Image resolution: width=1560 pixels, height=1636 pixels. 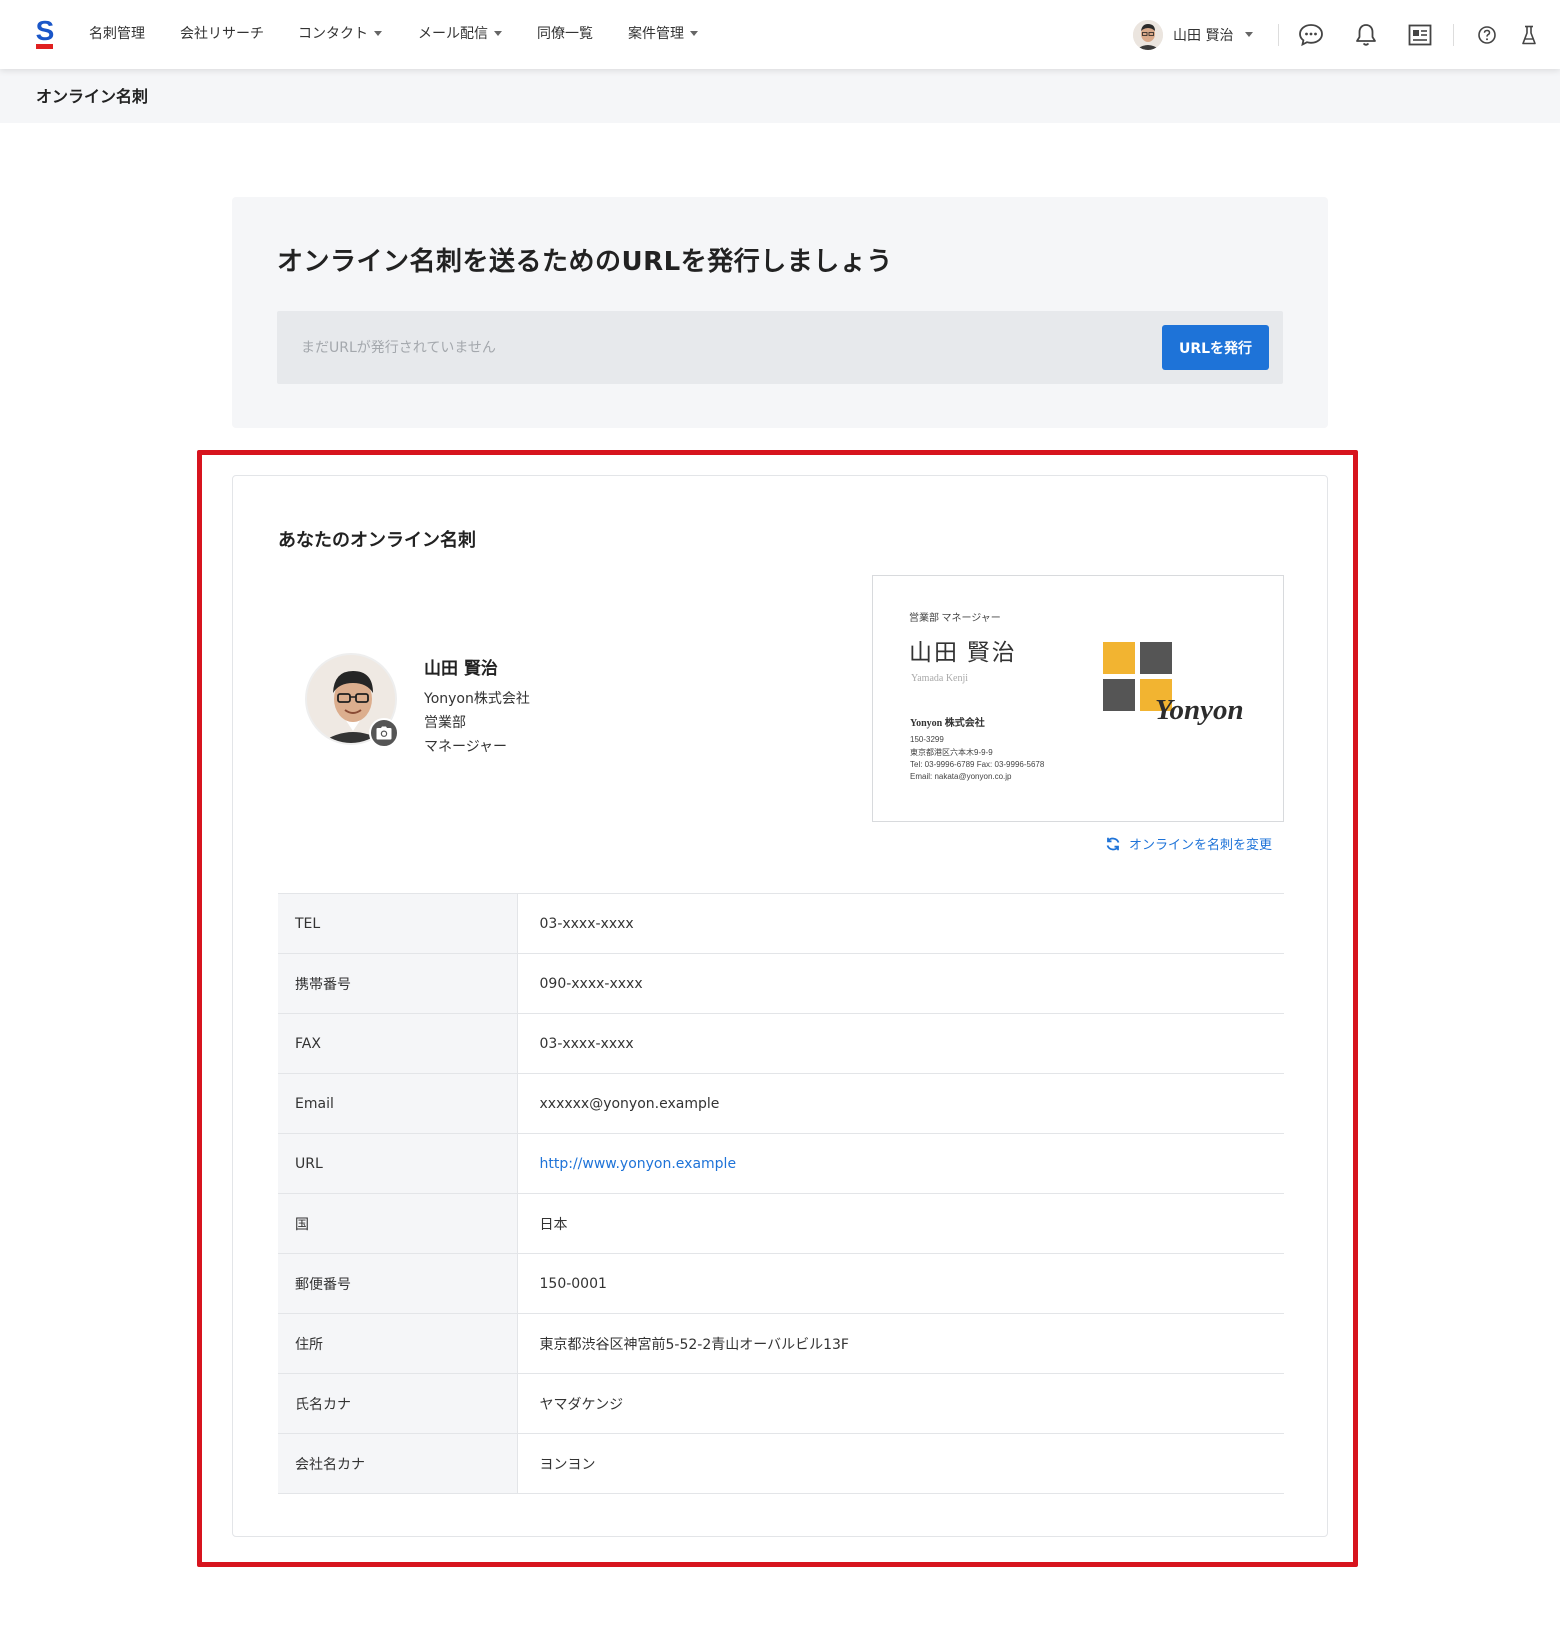 What do you see at coordinates (92, 96) in the screenshot?
I see `page-title: オンライン名刺` at bounding box center [92, 96].